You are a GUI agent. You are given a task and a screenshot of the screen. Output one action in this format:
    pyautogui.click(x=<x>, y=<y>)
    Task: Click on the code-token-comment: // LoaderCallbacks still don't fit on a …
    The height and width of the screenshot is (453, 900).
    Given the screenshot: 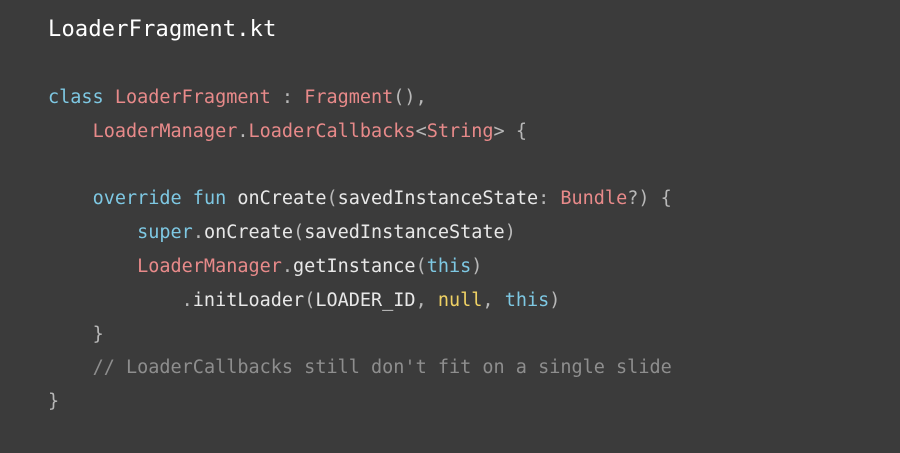 What is the action you would take?
    pyautogui.click(x=382, y=368)
    